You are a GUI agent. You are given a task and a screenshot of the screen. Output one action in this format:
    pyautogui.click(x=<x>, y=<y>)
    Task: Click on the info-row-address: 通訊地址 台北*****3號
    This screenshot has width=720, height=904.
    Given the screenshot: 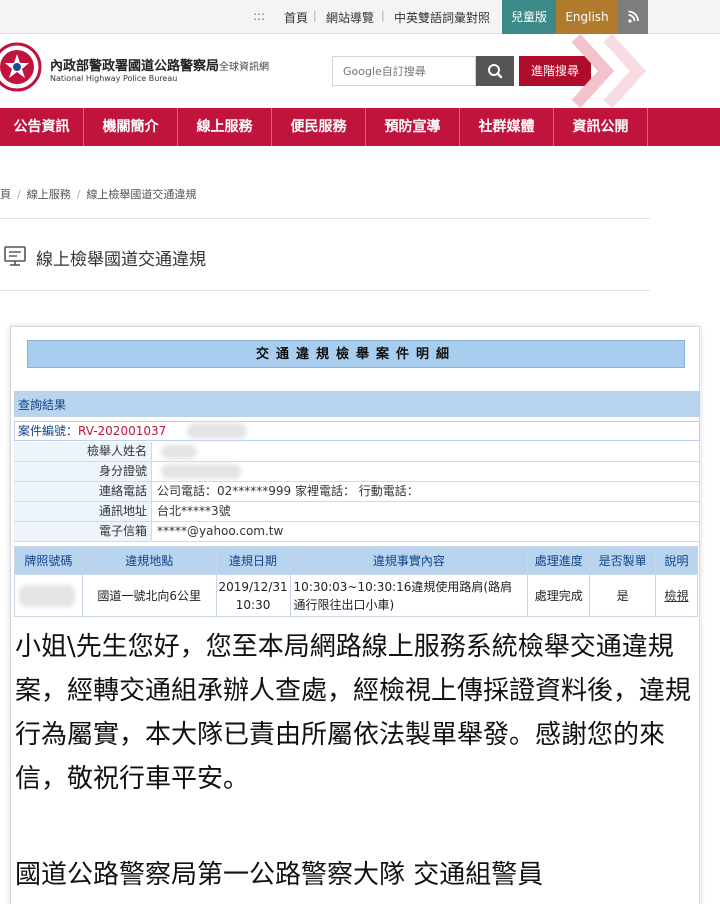 What is the action you would take?
    pyautogui.click(x=357, y=512)
    